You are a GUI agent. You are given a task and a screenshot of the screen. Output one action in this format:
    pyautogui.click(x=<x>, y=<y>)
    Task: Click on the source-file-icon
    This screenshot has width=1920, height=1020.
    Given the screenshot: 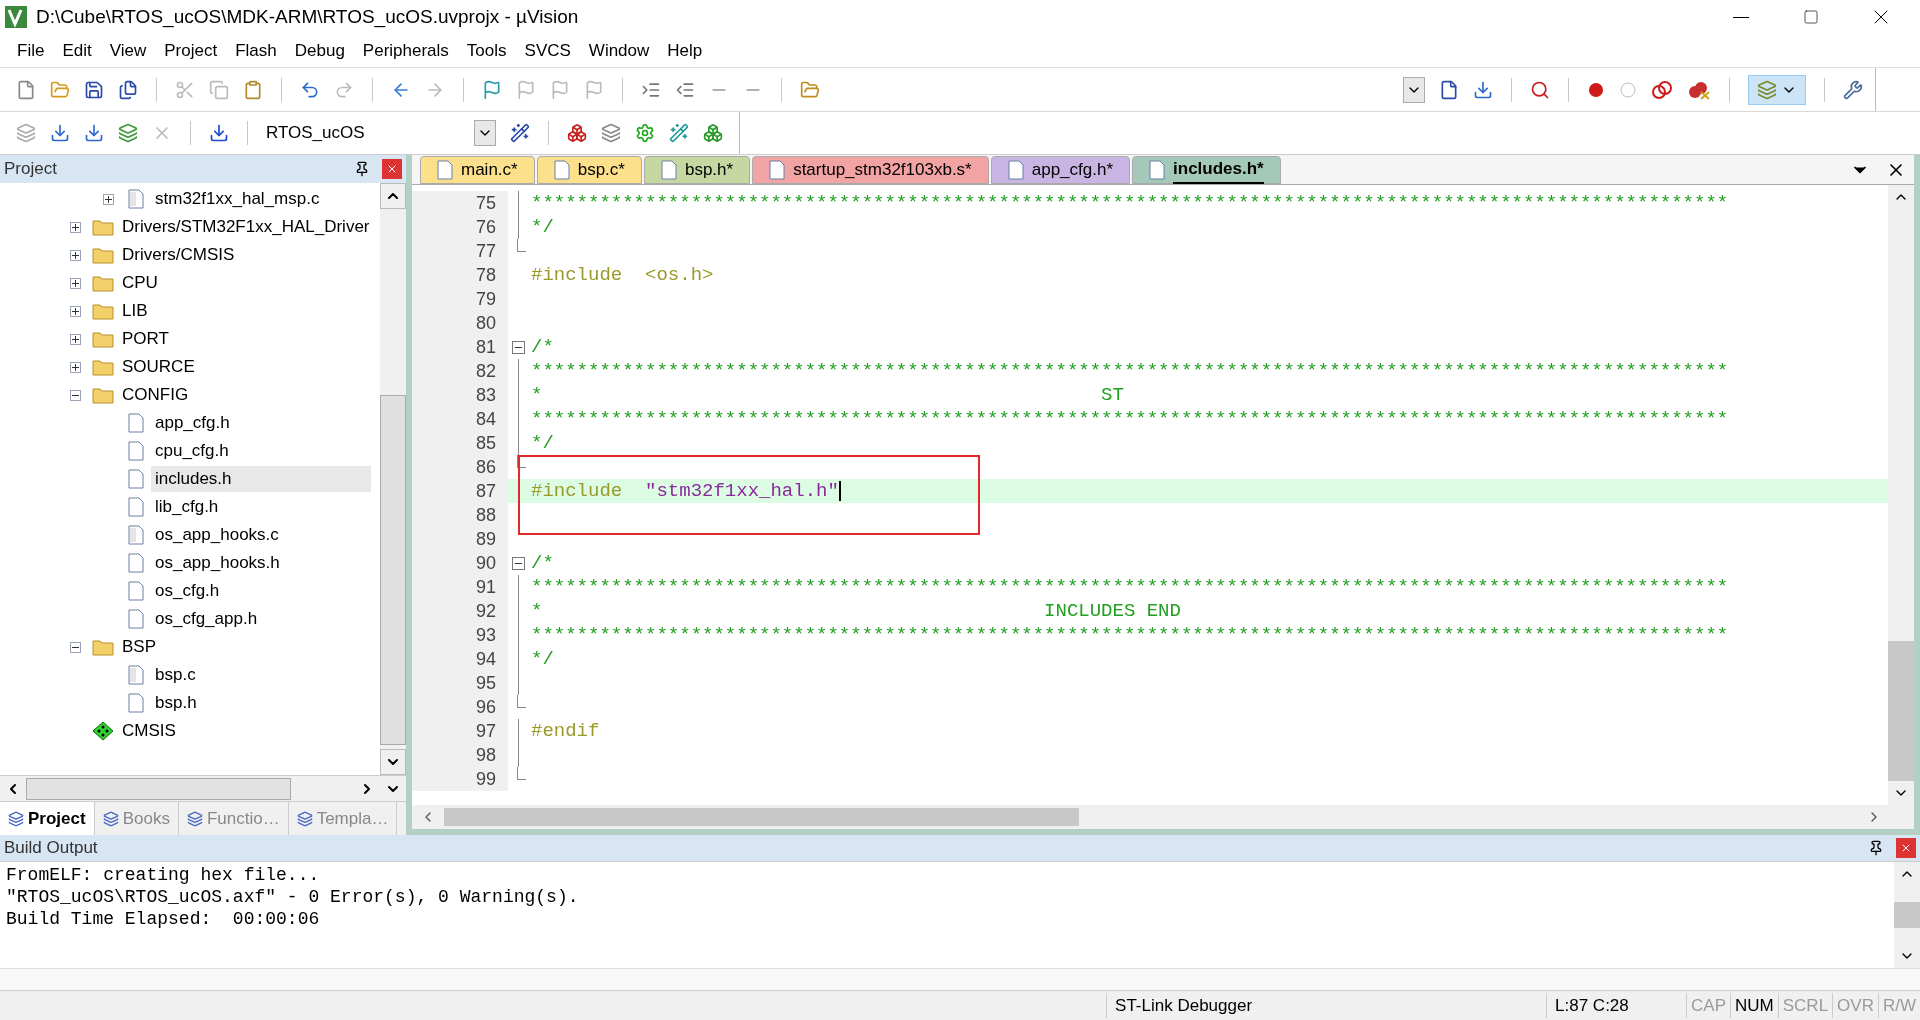 What is the action you would take?
    pyautogui.click(x=136, y=535)
    